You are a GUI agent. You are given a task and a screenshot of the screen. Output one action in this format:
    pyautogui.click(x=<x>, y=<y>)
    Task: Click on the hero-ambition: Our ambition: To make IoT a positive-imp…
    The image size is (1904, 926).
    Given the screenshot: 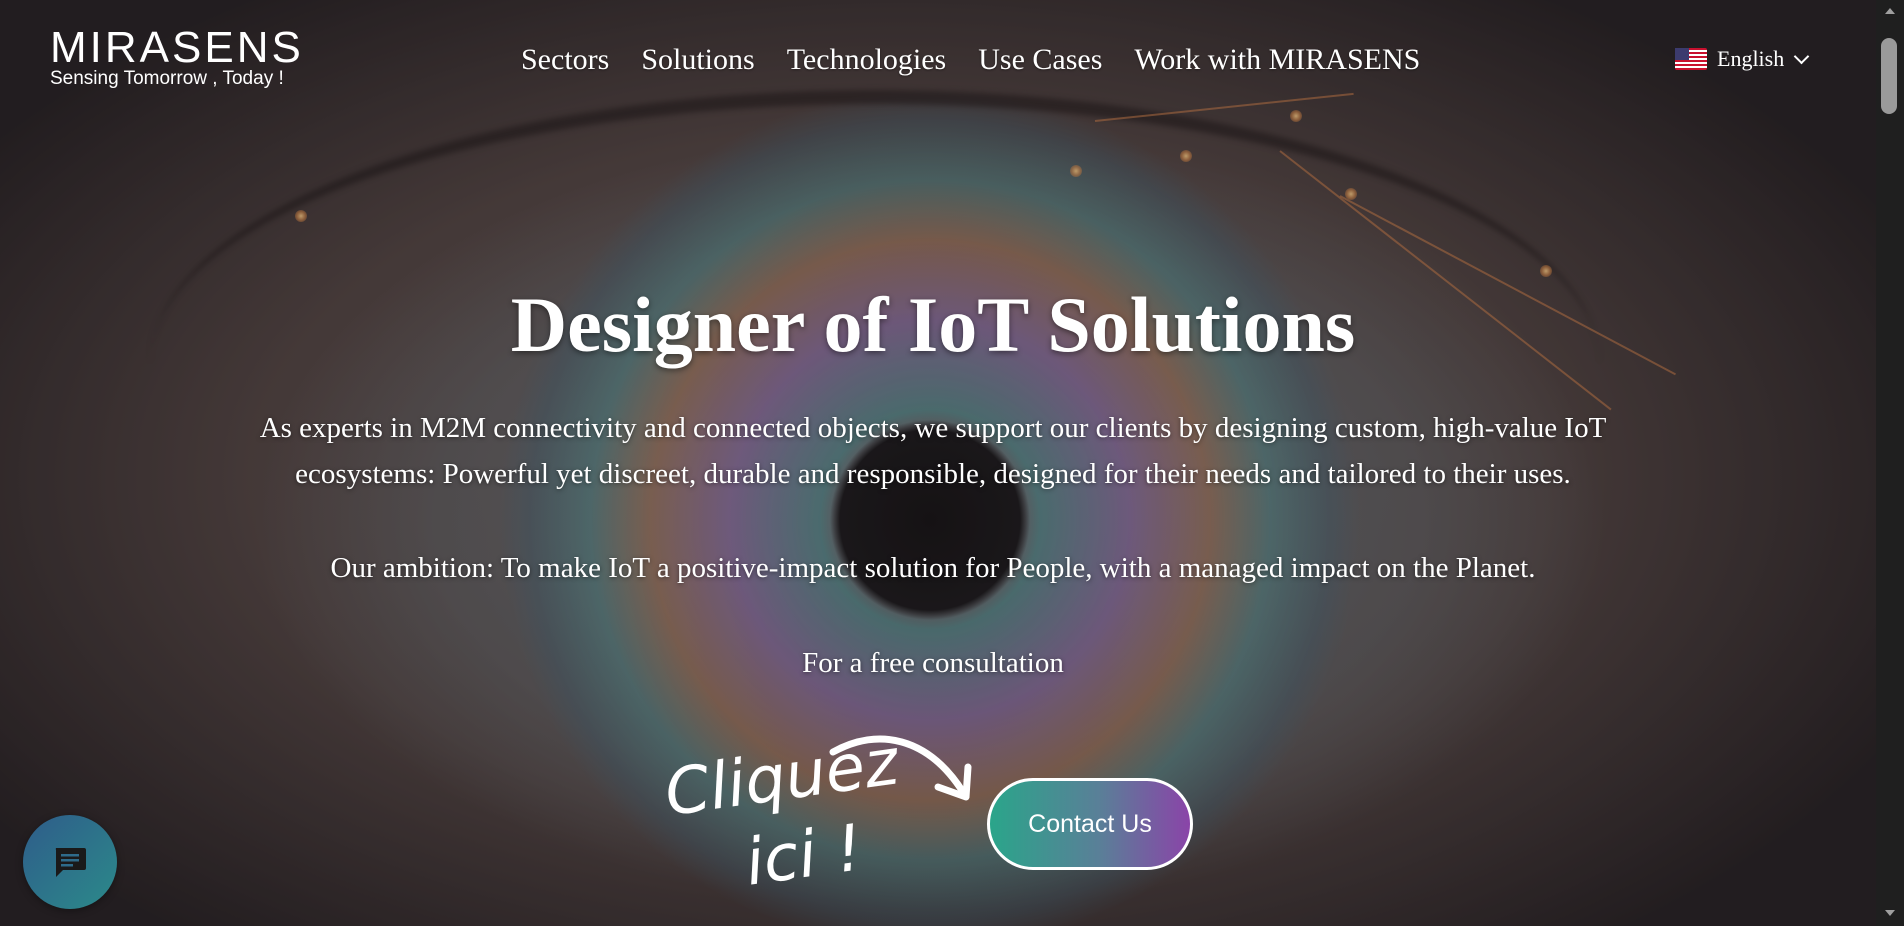 What is the action you would take?
    pyautogui.click(x=933, y=568)
    